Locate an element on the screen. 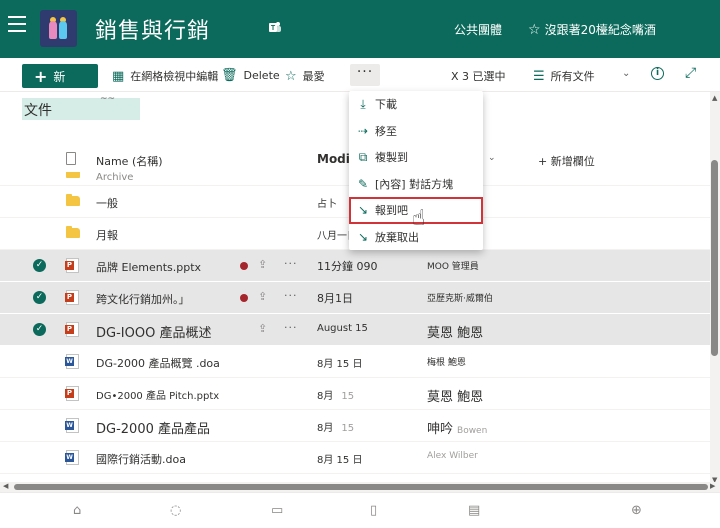 The image size is (720, 528). globe-icon: ◌ is located at coordinates (175, 510).